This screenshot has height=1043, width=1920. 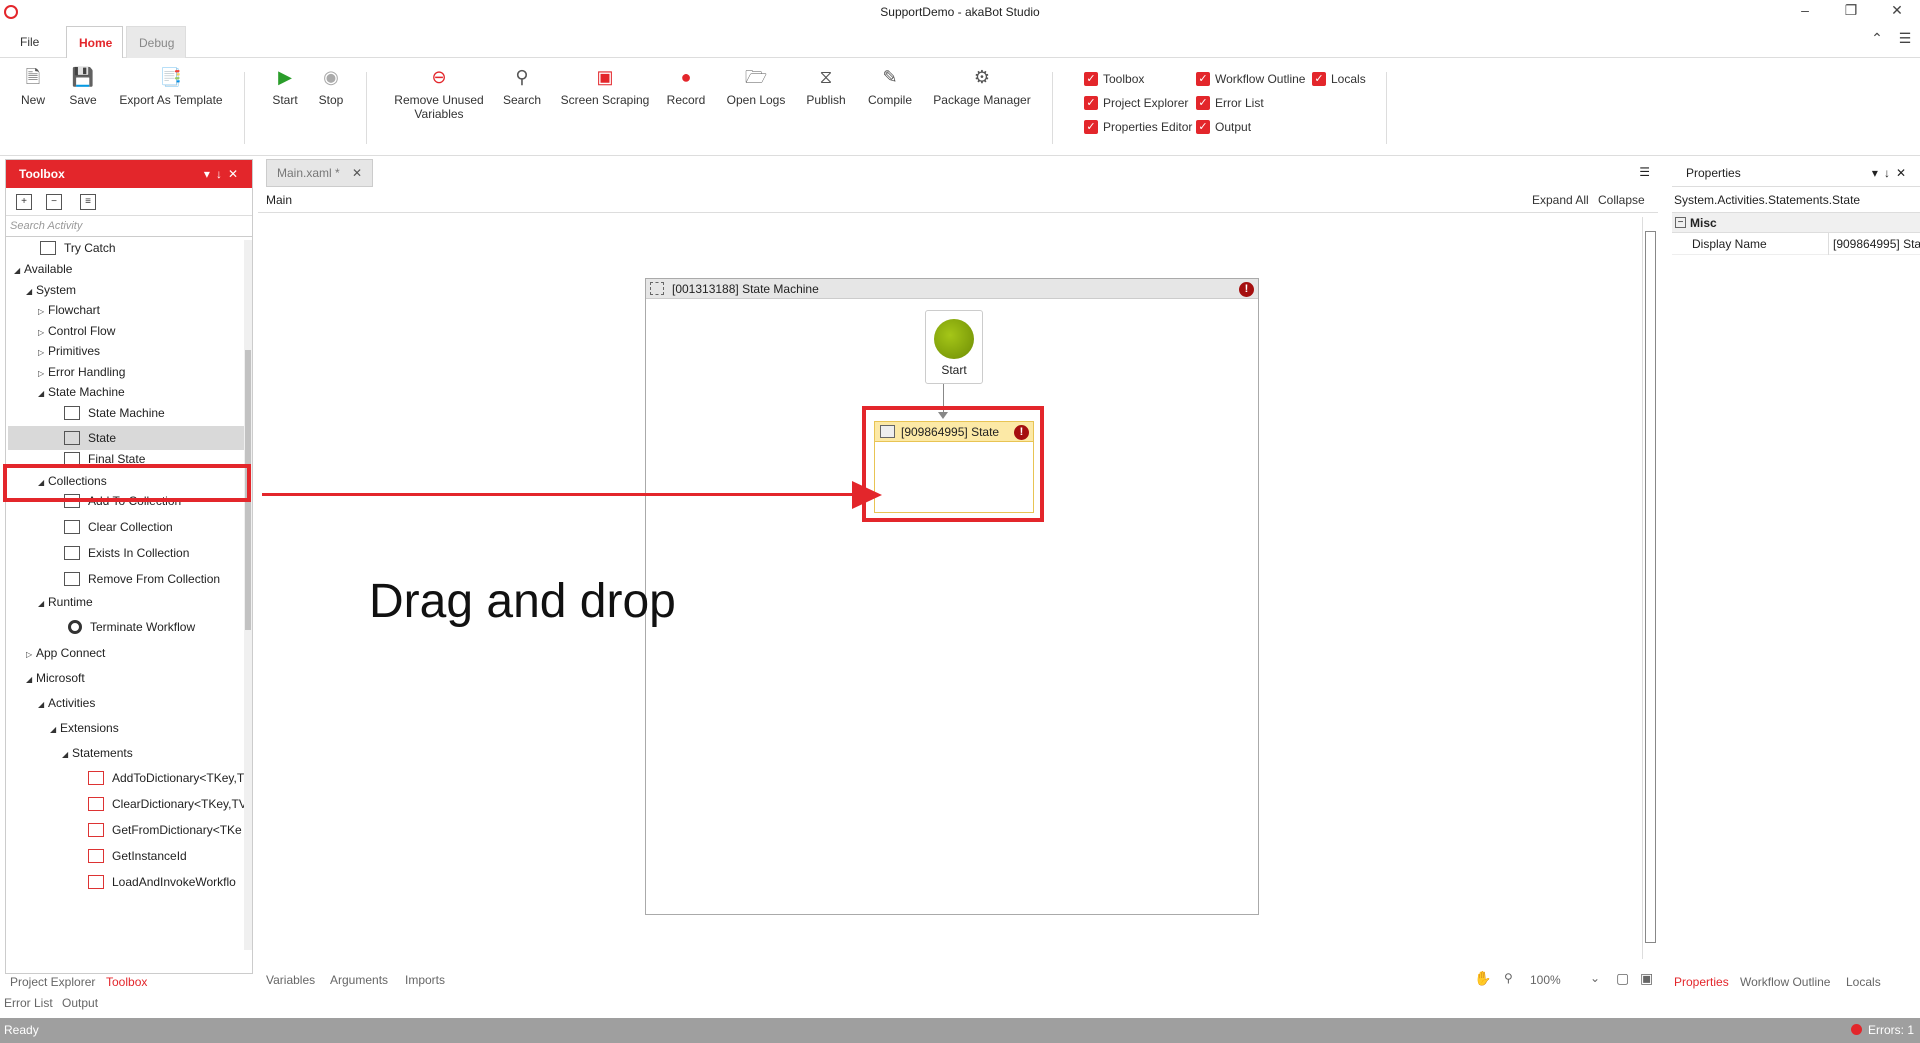 I want to click on category-misc: − Misc, so click(x=1796, y=223).